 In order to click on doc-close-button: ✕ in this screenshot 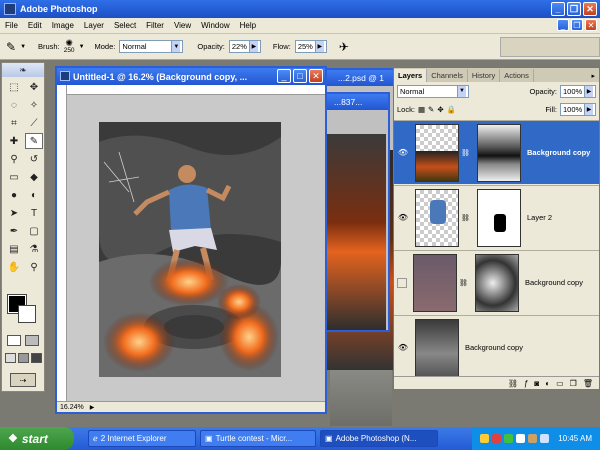, I will do `click(591, 25)`.